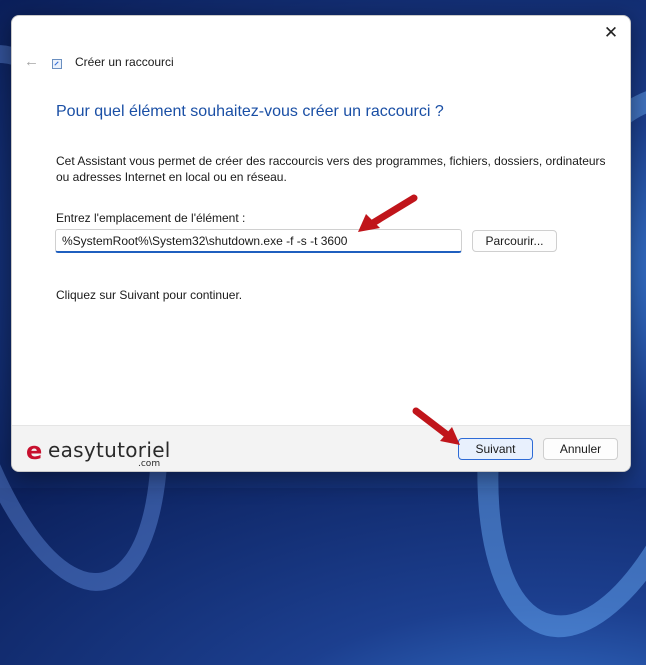  I want to click on wizard-title: Créer un raccourci, so click(124, 62).